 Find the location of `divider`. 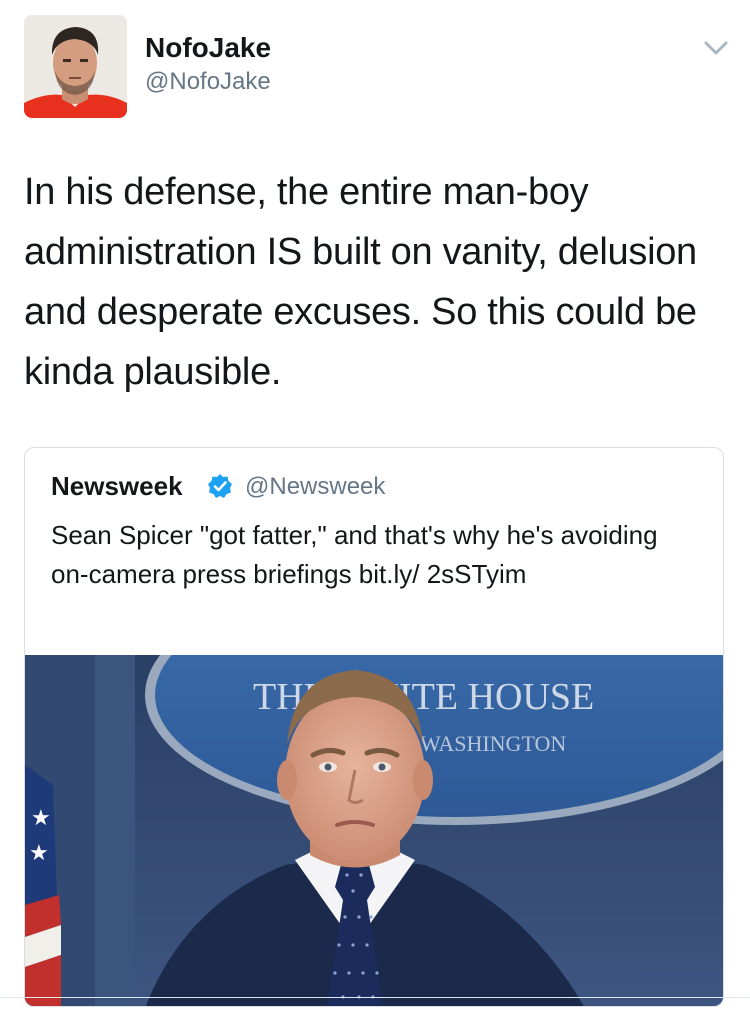

divider is located at coordinates (375, 997).